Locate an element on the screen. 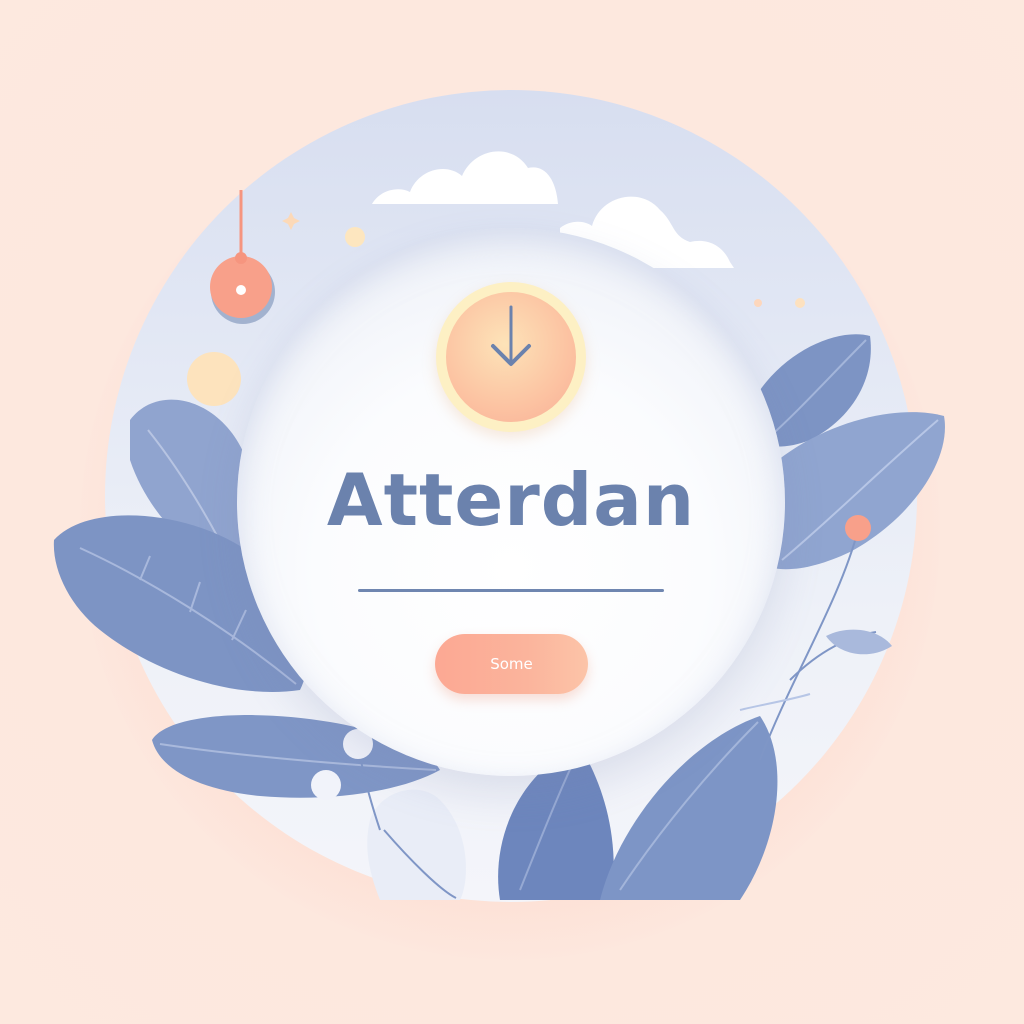 The width and height of the screenshot is (1024, 1024). clock-icon is located at coordinates (511, 357).